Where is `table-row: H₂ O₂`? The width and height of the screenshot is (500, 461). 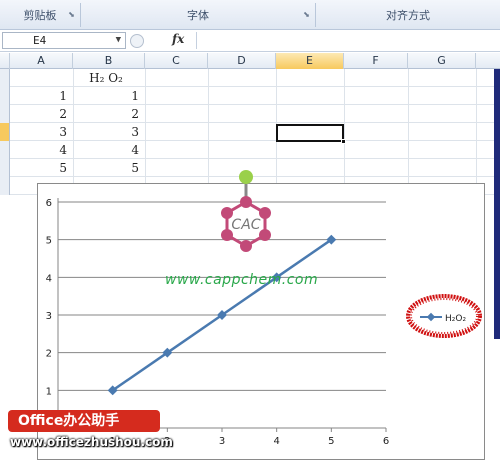
table-row: H₂ O₂ is located at coordinates (250, 78).